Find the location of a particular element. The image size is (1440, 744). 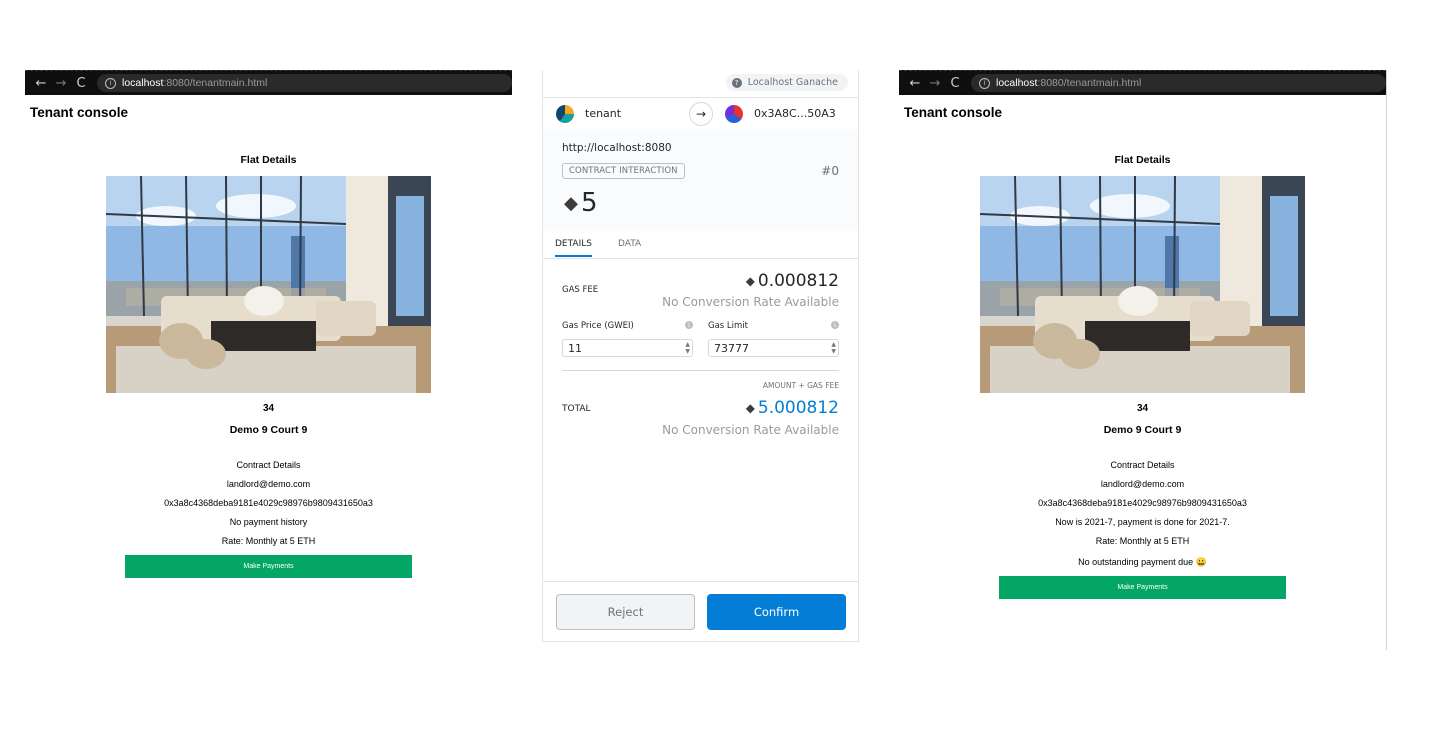

reject-button: Reject is located at coordinates (625, 612).